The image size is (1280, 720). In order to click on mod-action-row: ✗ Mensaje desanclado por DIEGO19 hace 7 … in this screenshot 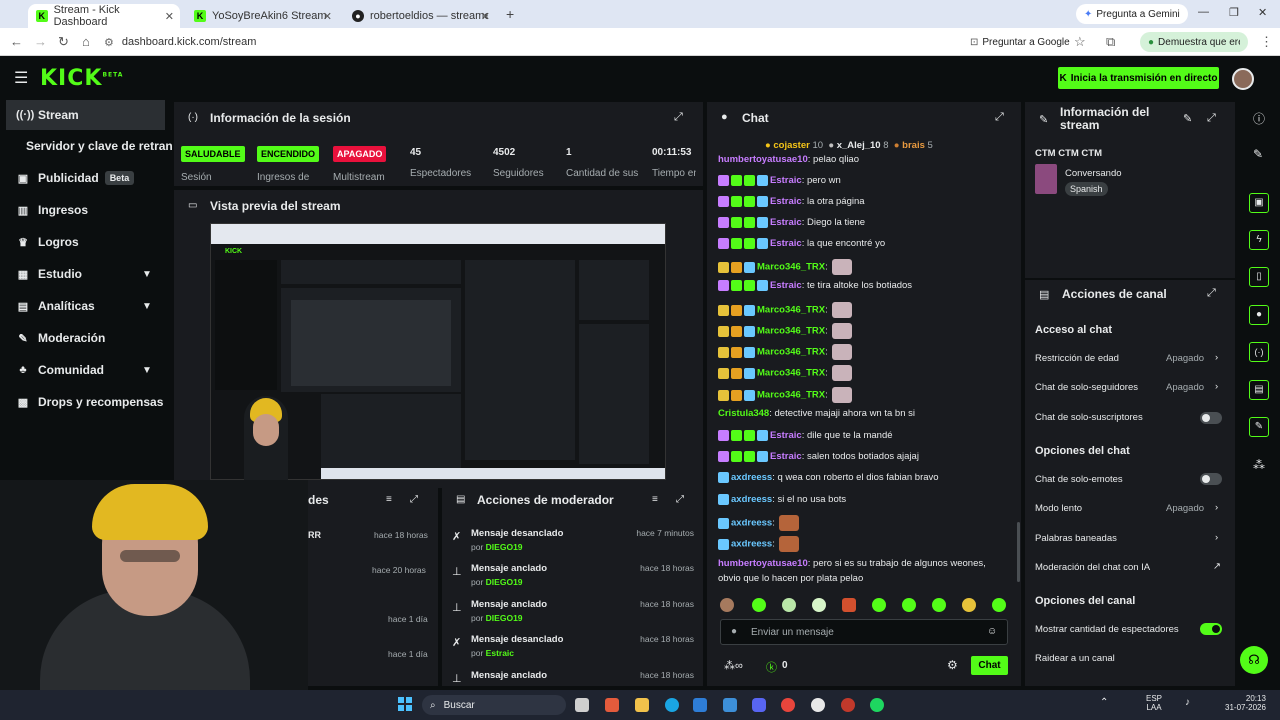, I will do `click(573, 545)`.